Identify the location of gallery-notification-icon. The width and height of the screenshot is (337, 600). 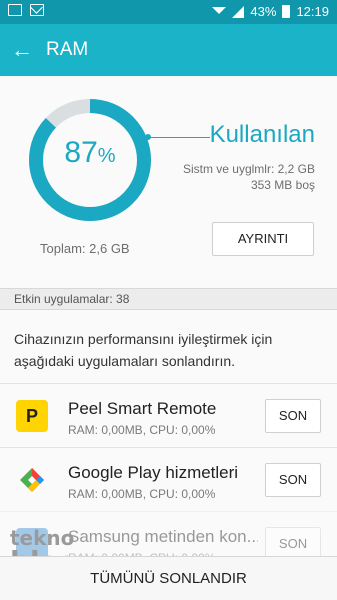
(15, 10).